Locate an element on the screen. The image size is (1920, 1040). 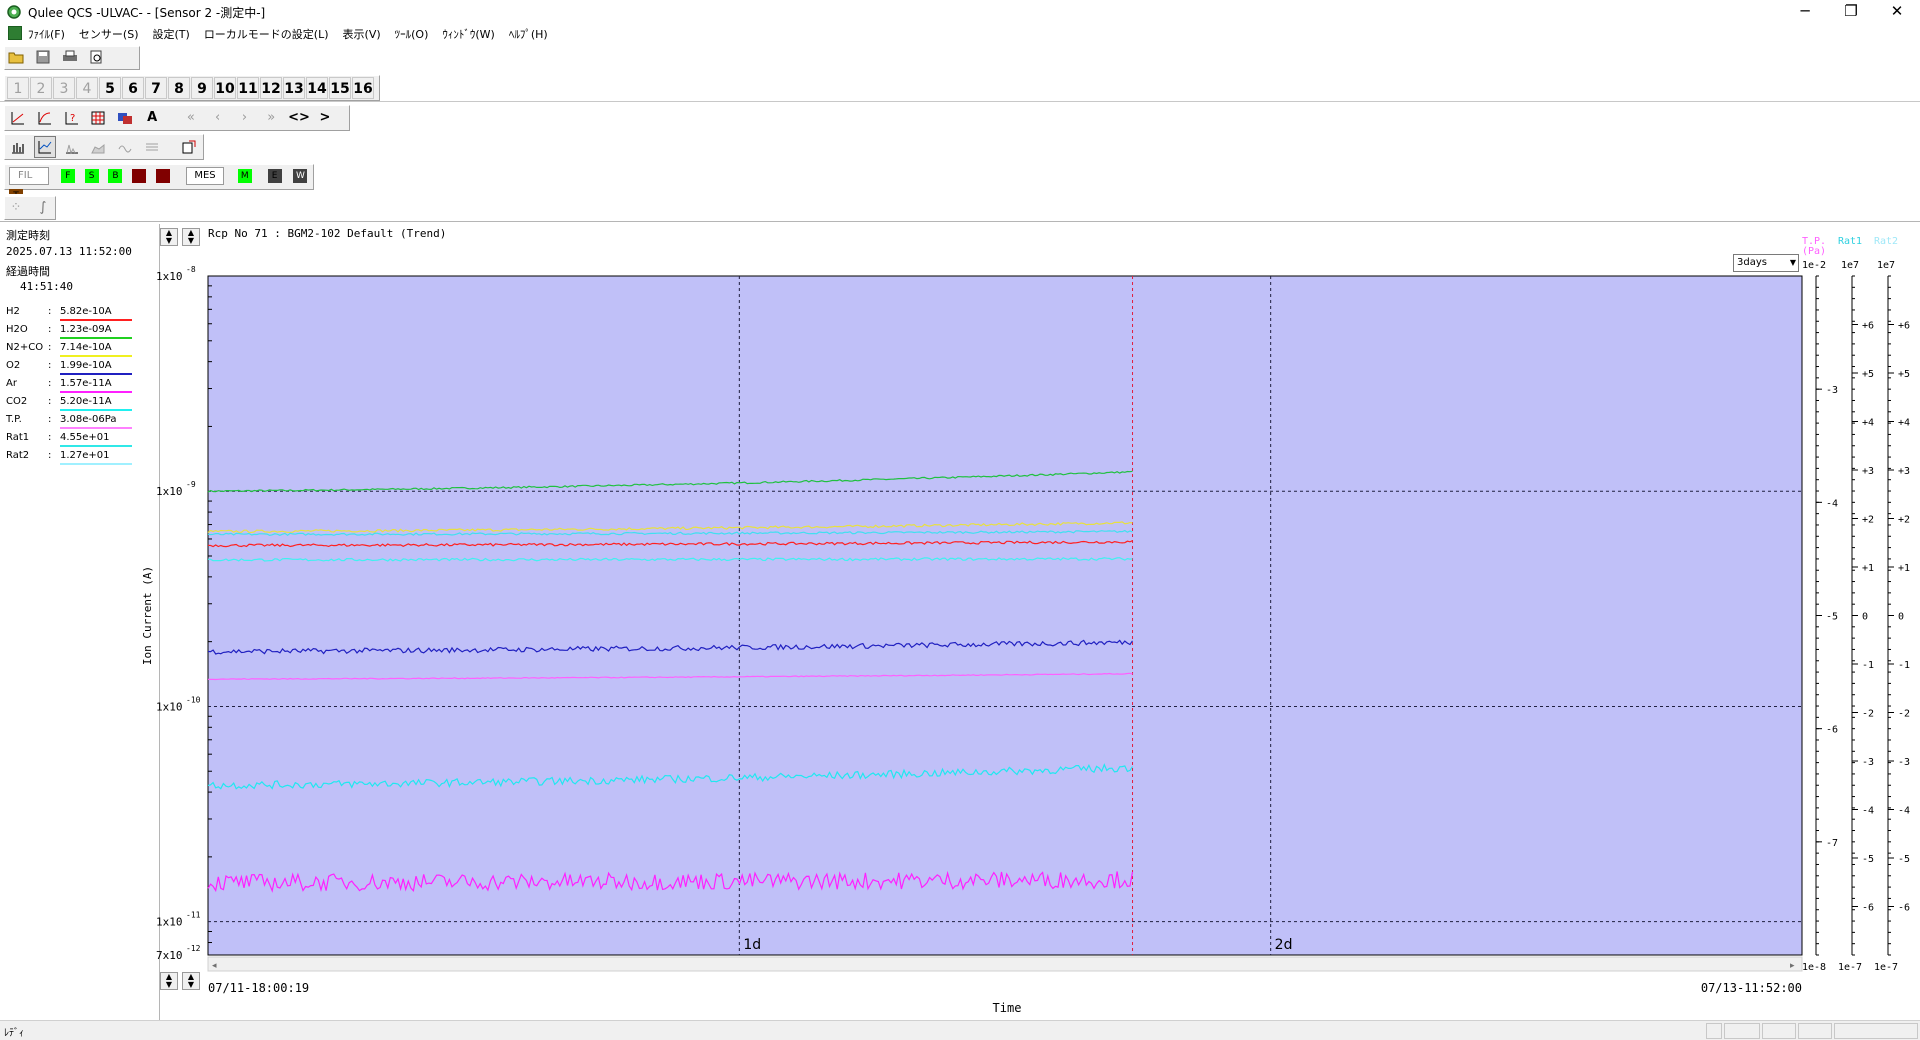
x-start-label: 07/11-18:00:19 is located at coordinates (258, 988).